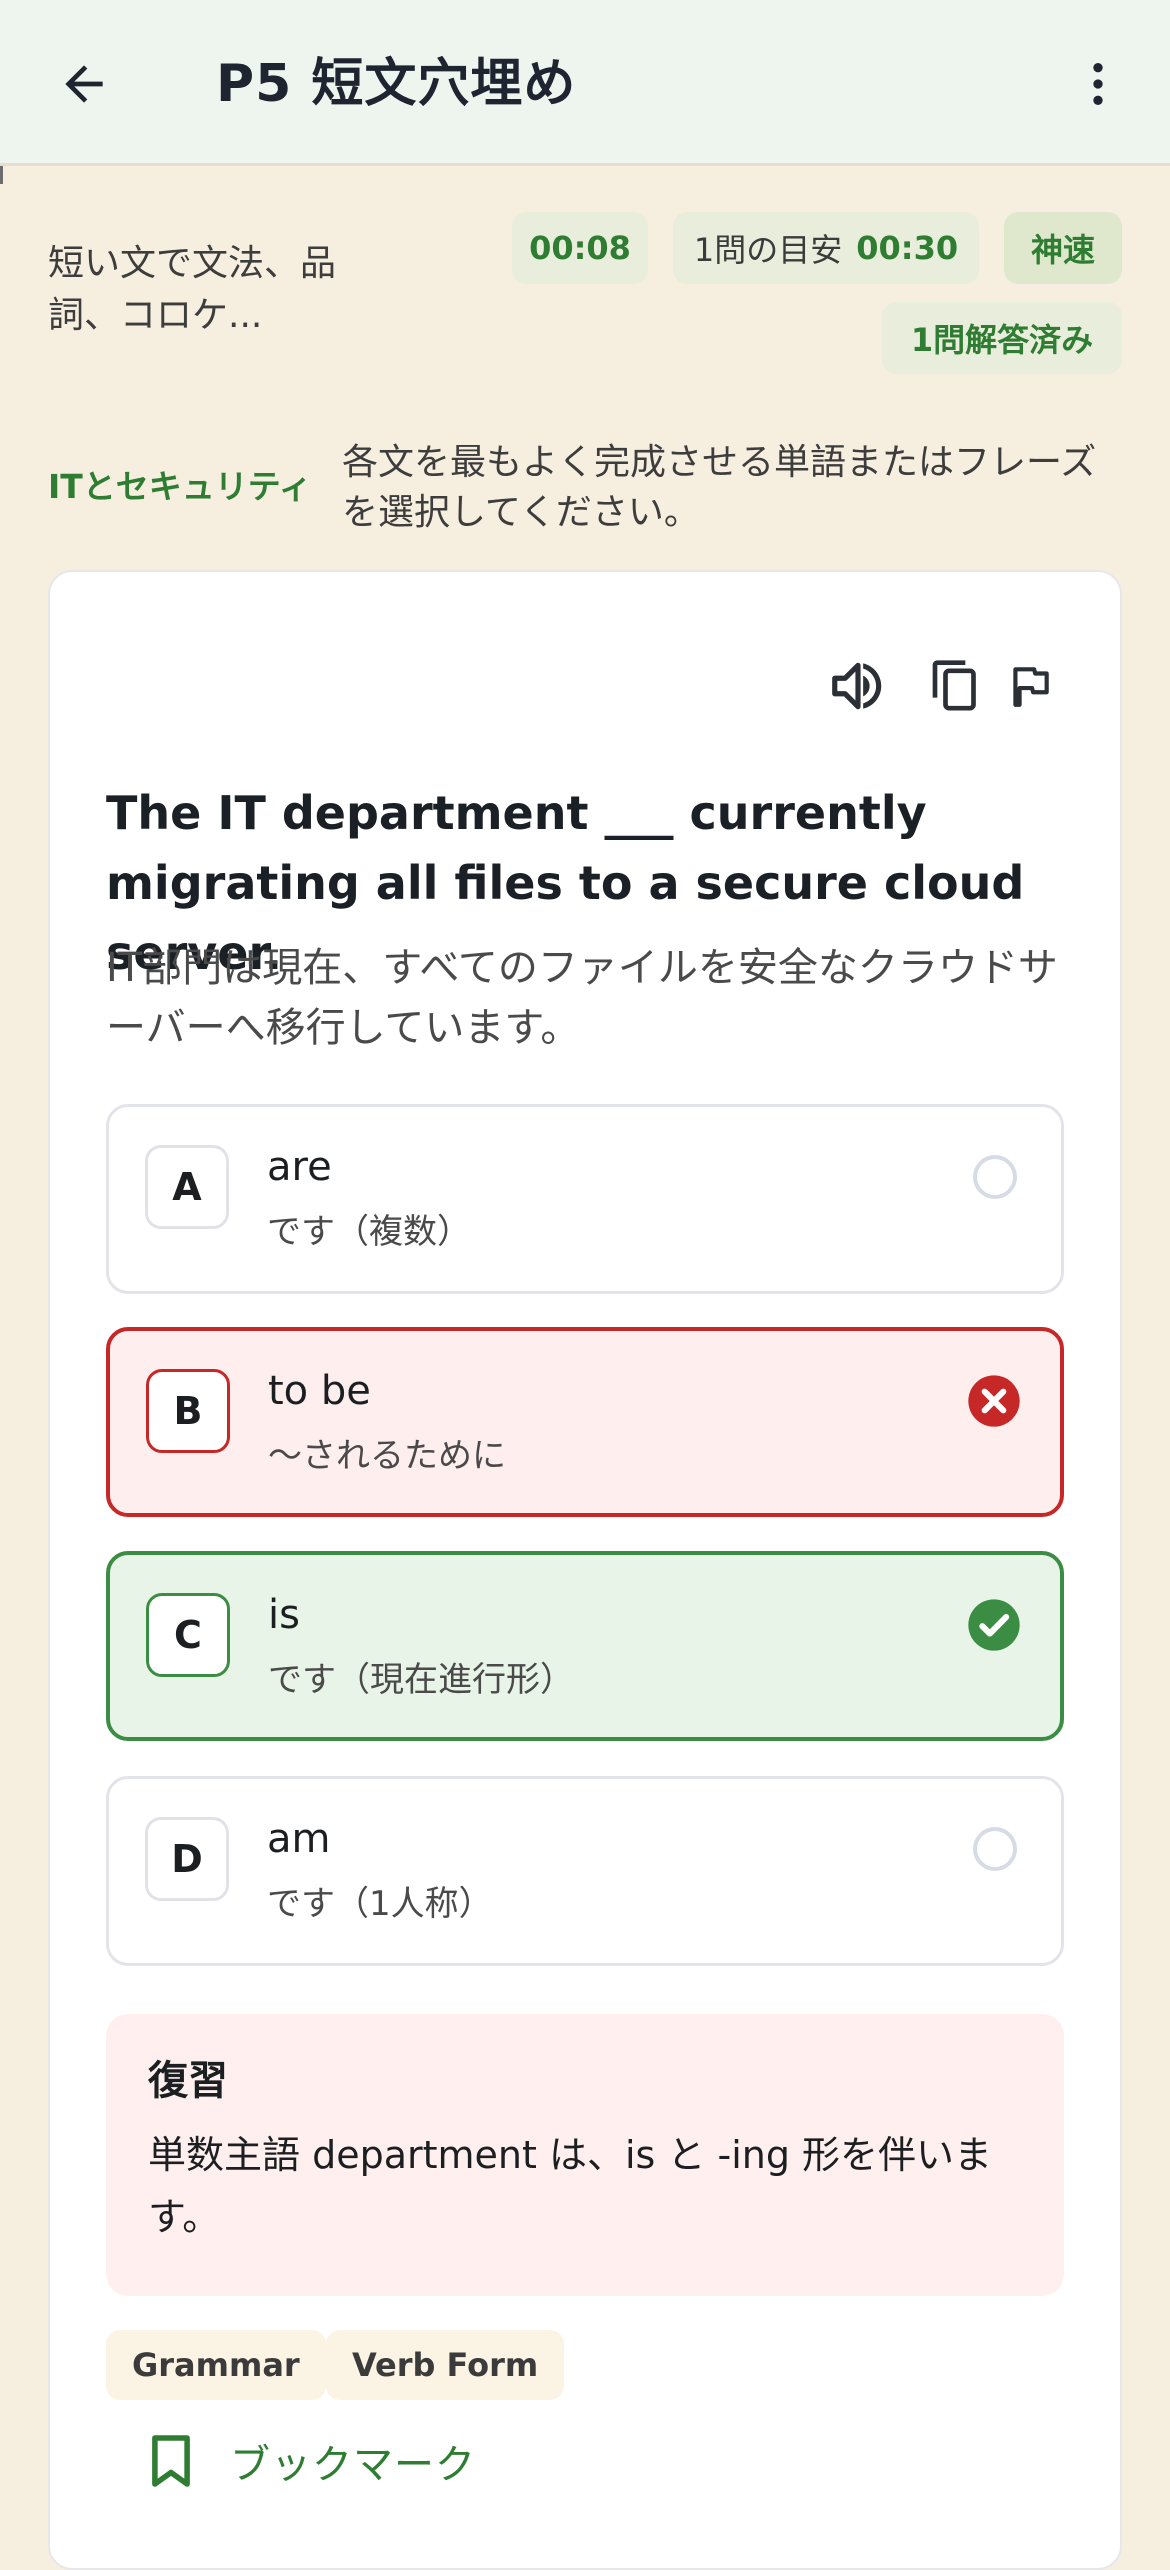  Describe the element at coordinates (585, 1646) in the screenshot. I see `option-c: C is です（現在進行形）` at that location.